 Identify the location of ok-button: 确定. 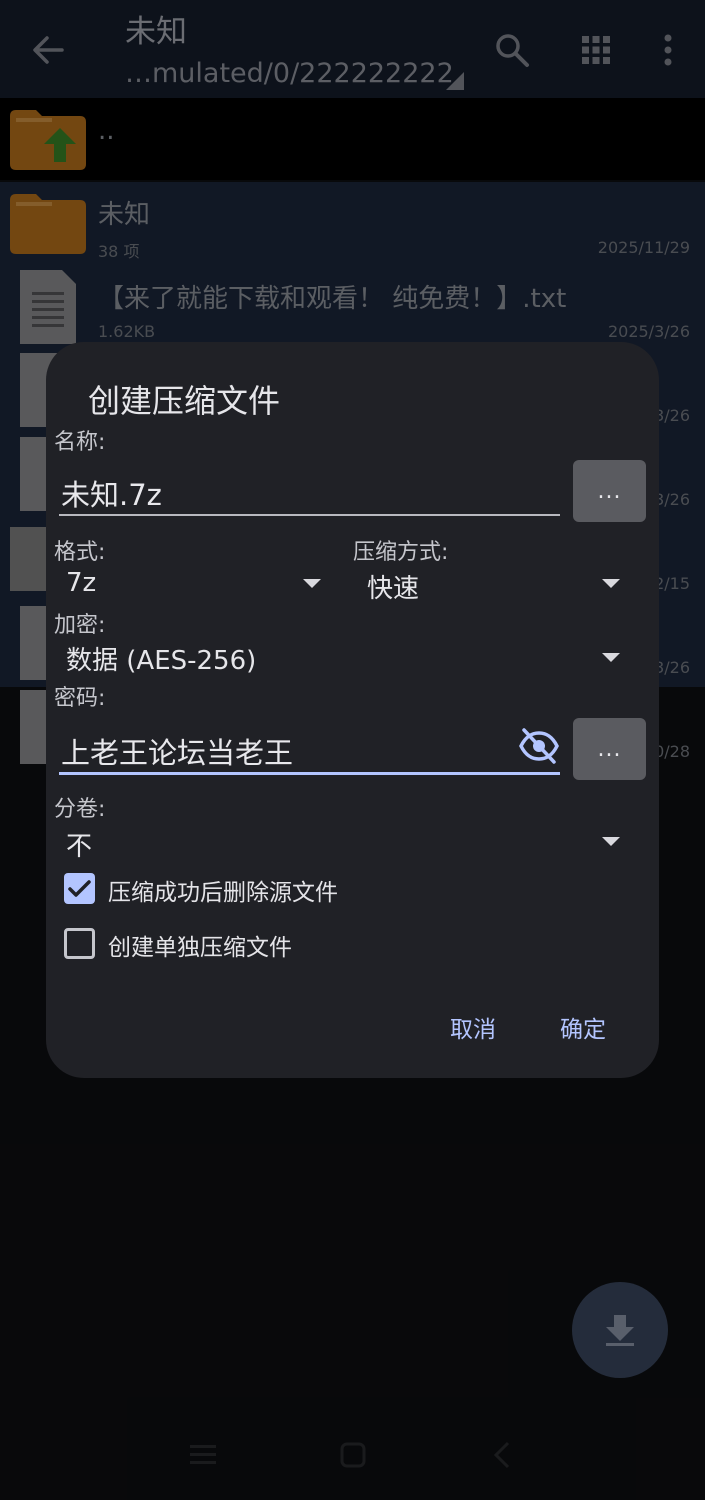
(583, 1027).